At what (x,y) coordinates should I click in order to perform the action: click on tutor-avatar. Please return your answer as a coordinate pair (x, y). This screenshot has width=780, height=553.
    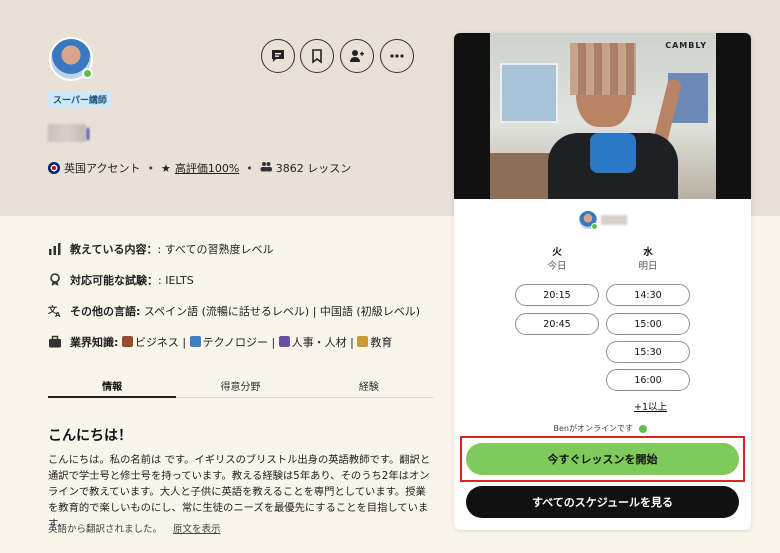
    Looking at the image, I should click on (71, 59).